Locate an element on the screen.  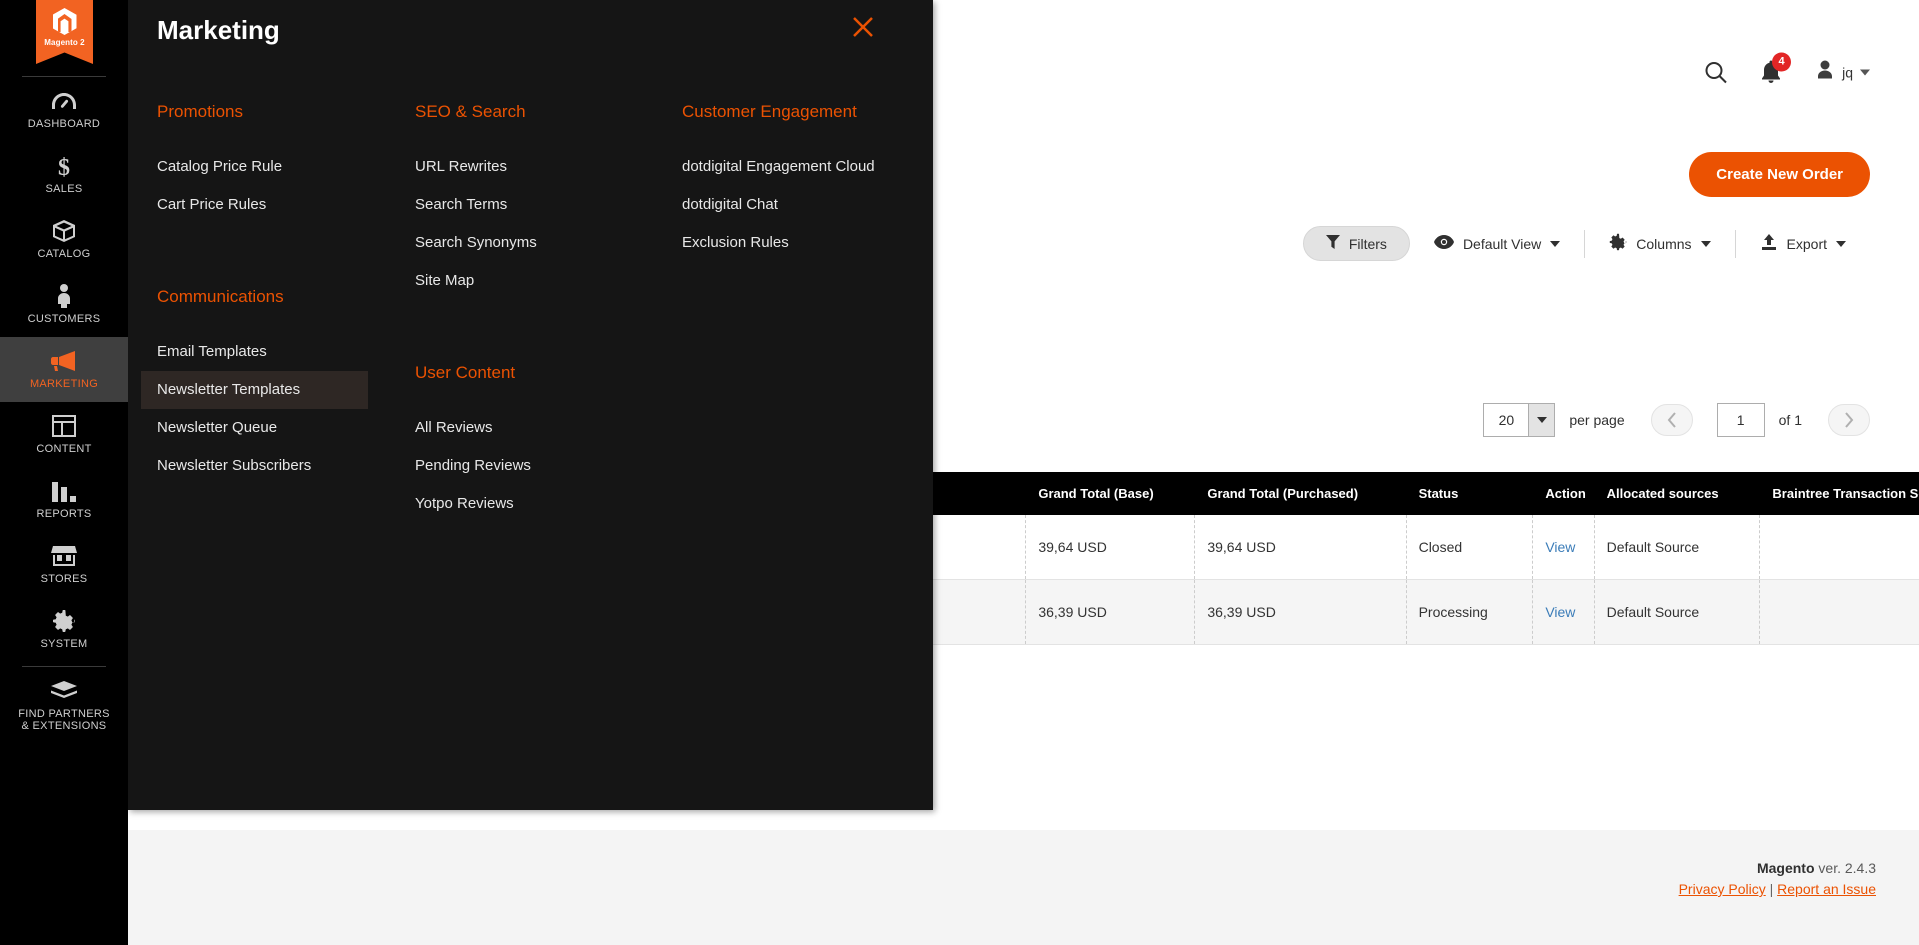
default-view-selector: Default View is located at coordinates (1497, 243).